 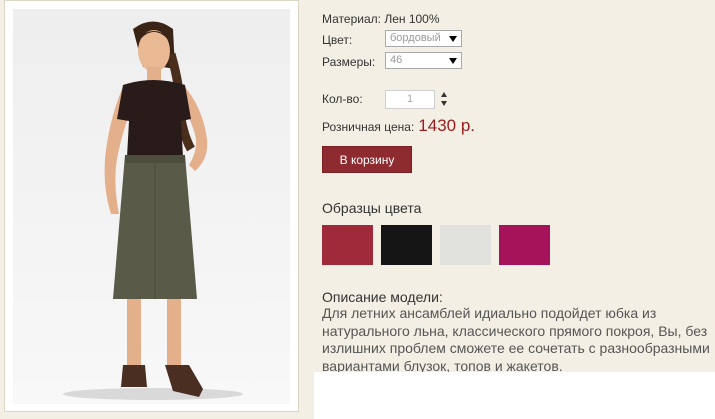 What do you see at coordinates (337, 40) in the screenshot?
I see `color-label: Цвет:` at bounding box center [337, 40].